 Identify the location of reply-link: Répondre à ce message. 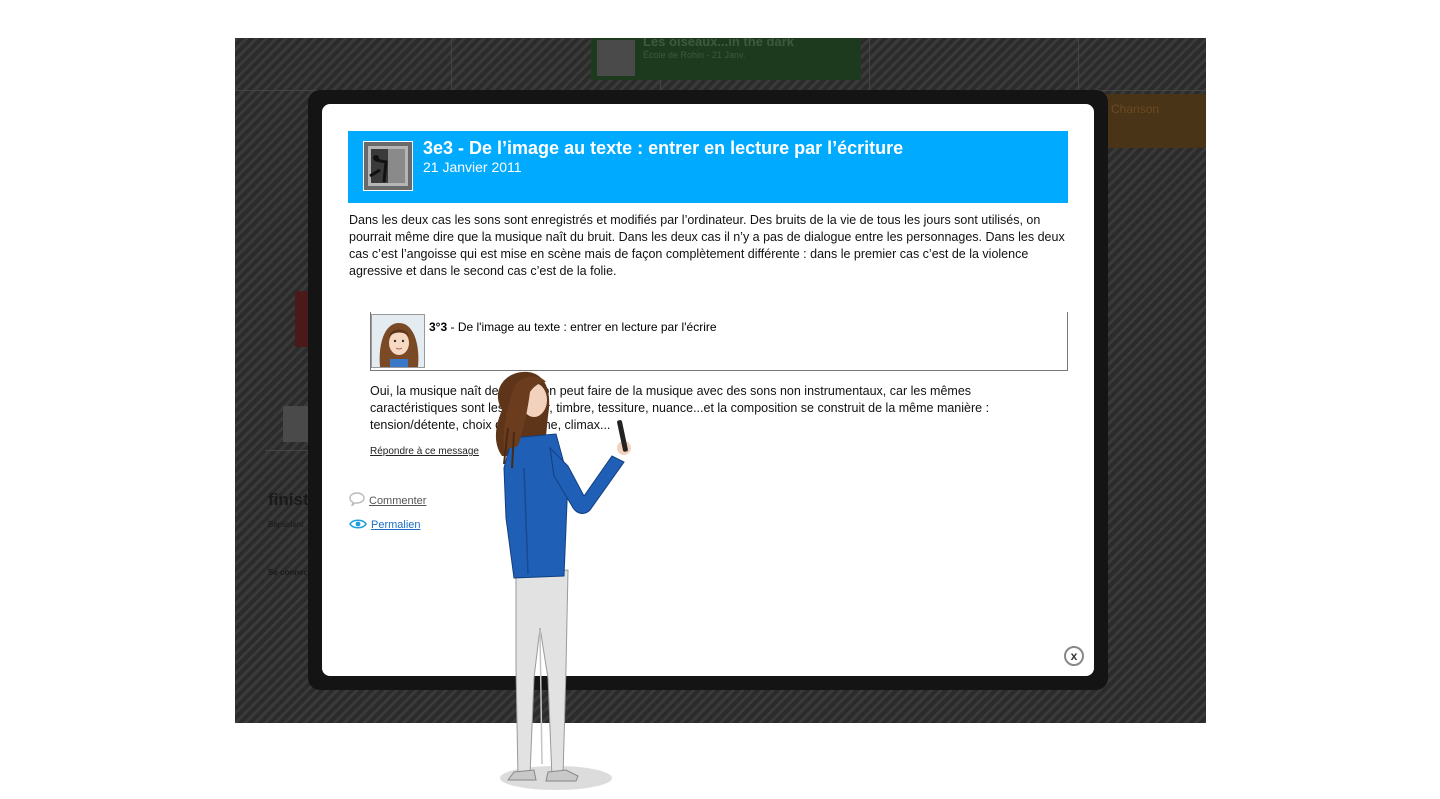
(424, 451).